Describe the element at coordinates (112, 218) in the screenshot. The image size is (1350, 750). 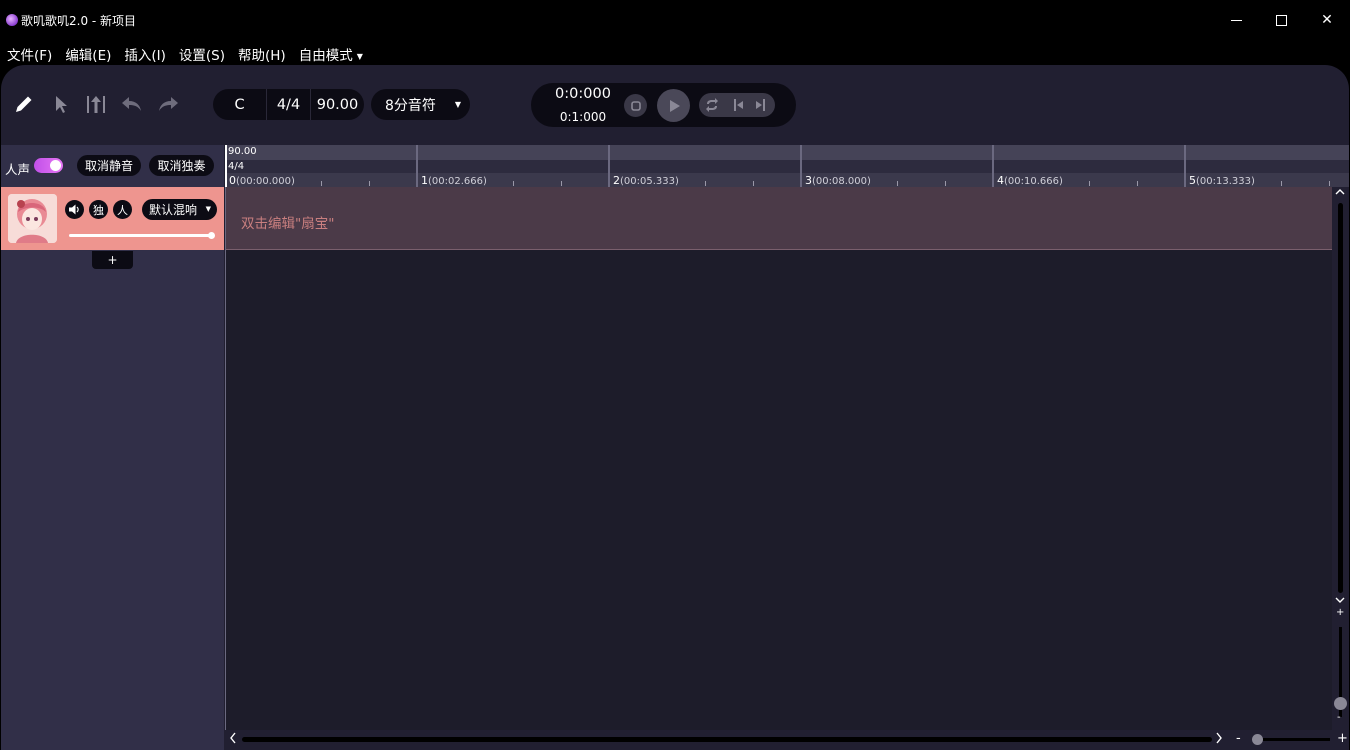
I see `track-header: 独 人 默认混响 ▼` at that location.